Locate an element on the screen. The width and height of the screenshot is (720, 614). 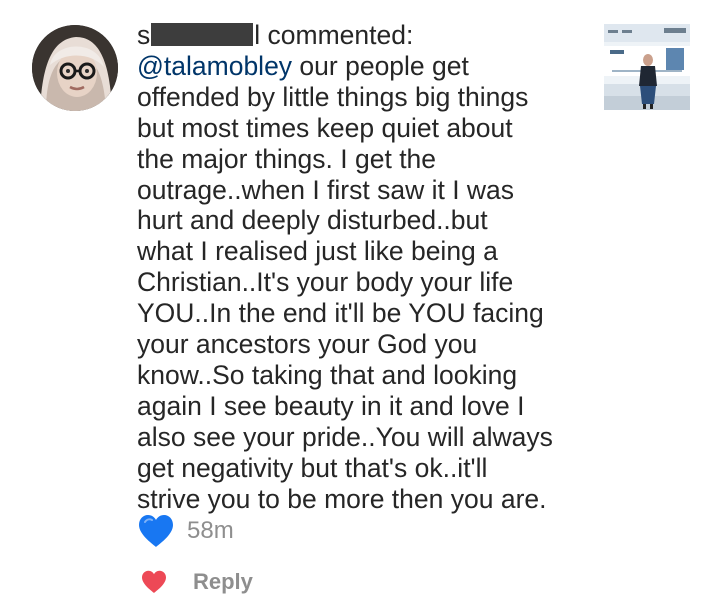
reply-button: Reply is located at coordinates (223, 582).